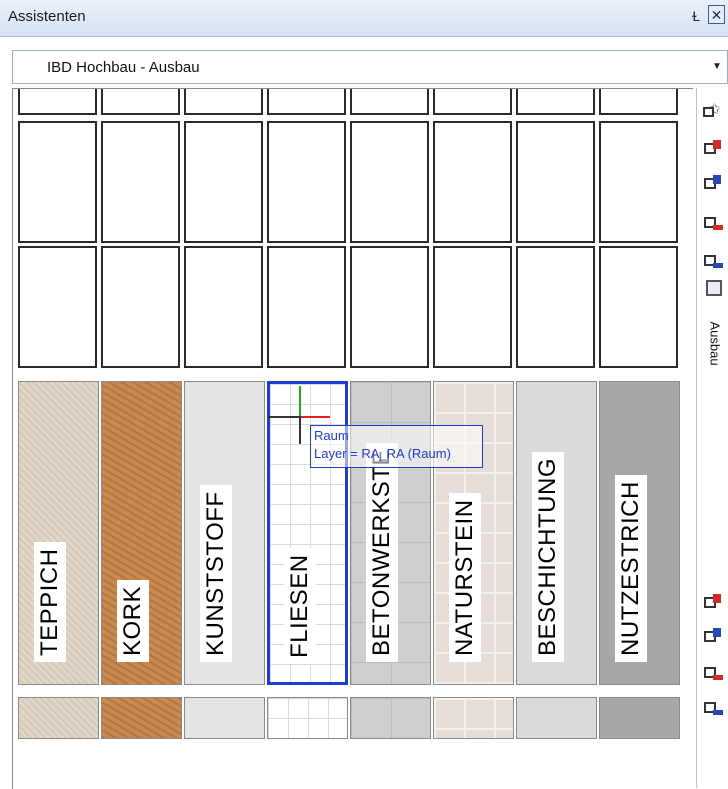 Image resolution: width=728 pixels, height=789 pixels. What do you see at coordinates (370, 67) in the screenshot?
I see `catalog-dropdown: IBD Hochbau - Ausbau ▼` at bounding box center [370, 67].